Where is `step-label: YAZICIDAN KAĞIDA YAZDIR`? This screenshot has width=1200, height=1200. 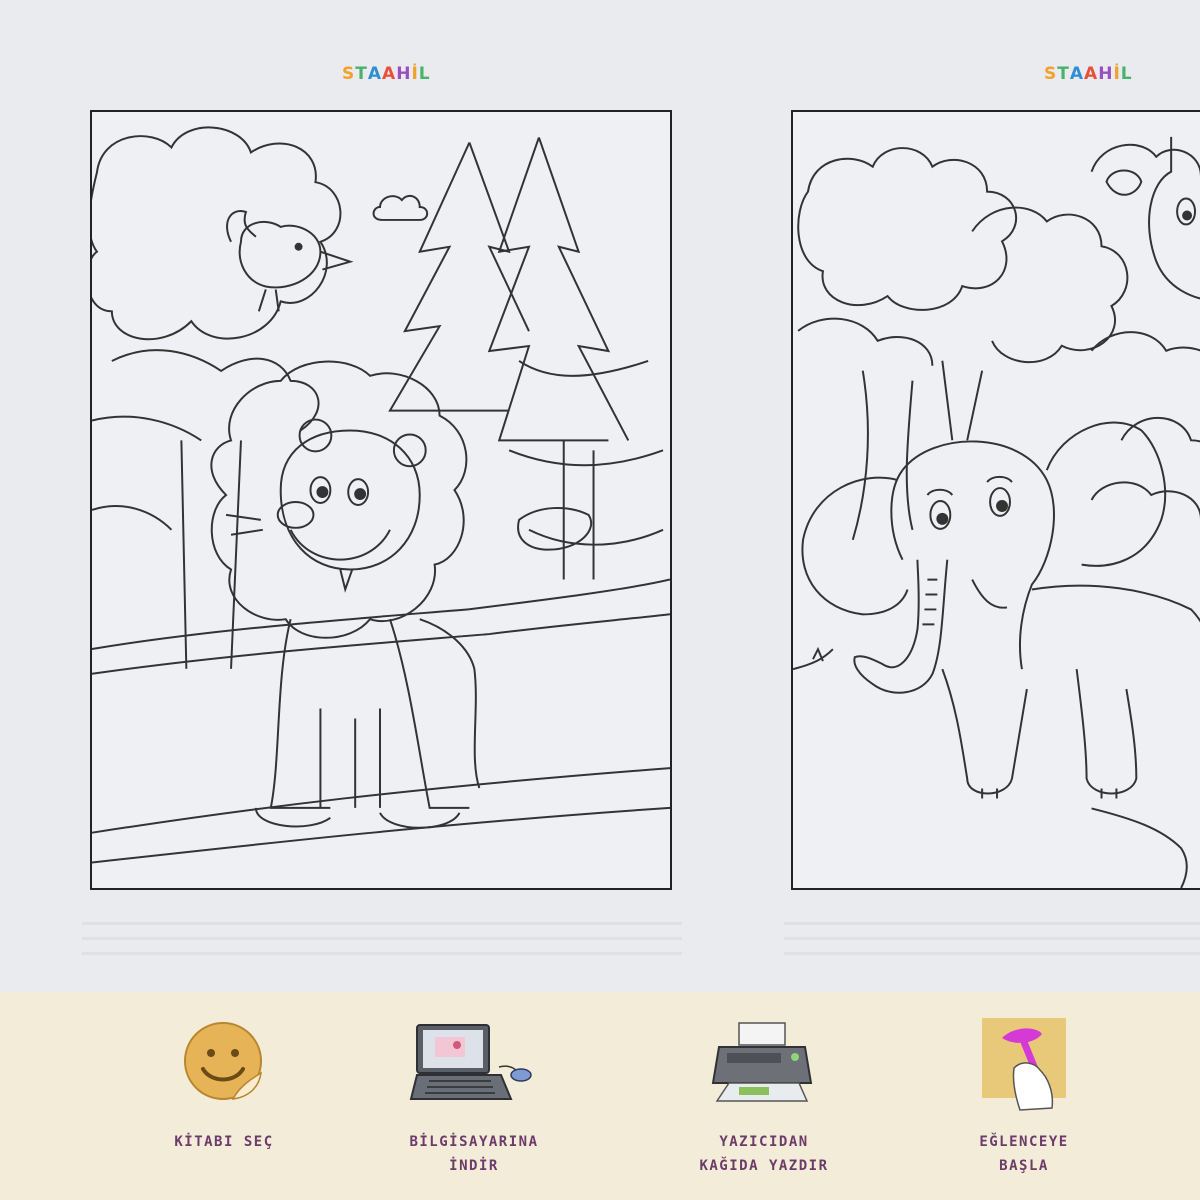 step-label: YAZICIDAN KAĞIDA YAZDIR is located at coordinates (764, 1154).